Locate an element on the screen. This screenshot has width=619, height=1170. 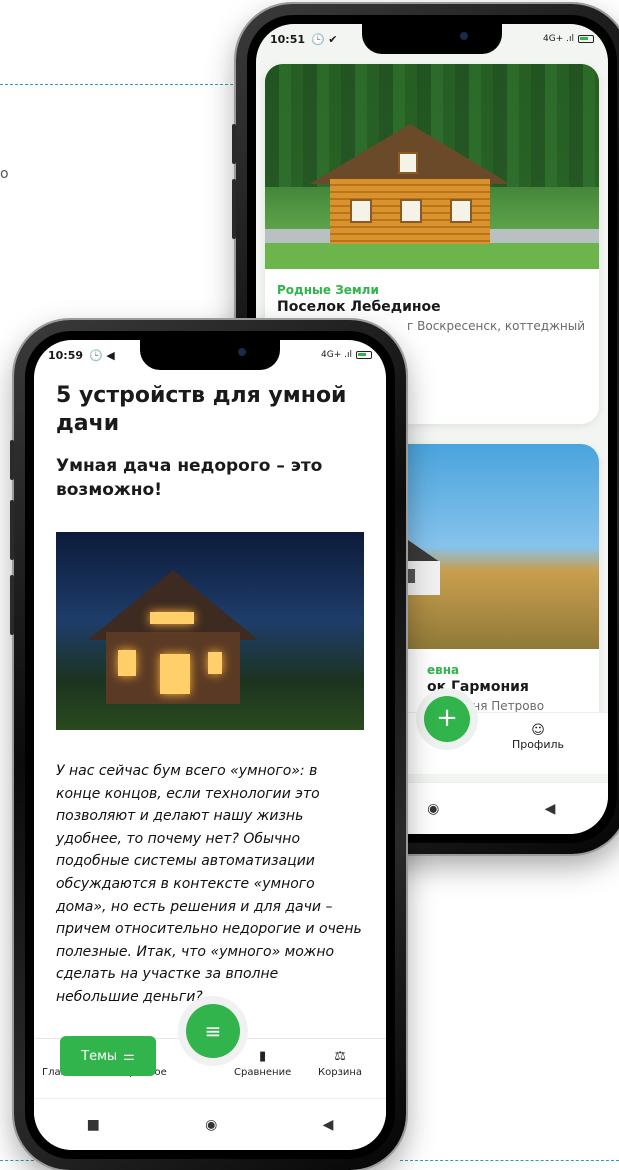
themes-label: Темы is located at coordinates (99, 1056).